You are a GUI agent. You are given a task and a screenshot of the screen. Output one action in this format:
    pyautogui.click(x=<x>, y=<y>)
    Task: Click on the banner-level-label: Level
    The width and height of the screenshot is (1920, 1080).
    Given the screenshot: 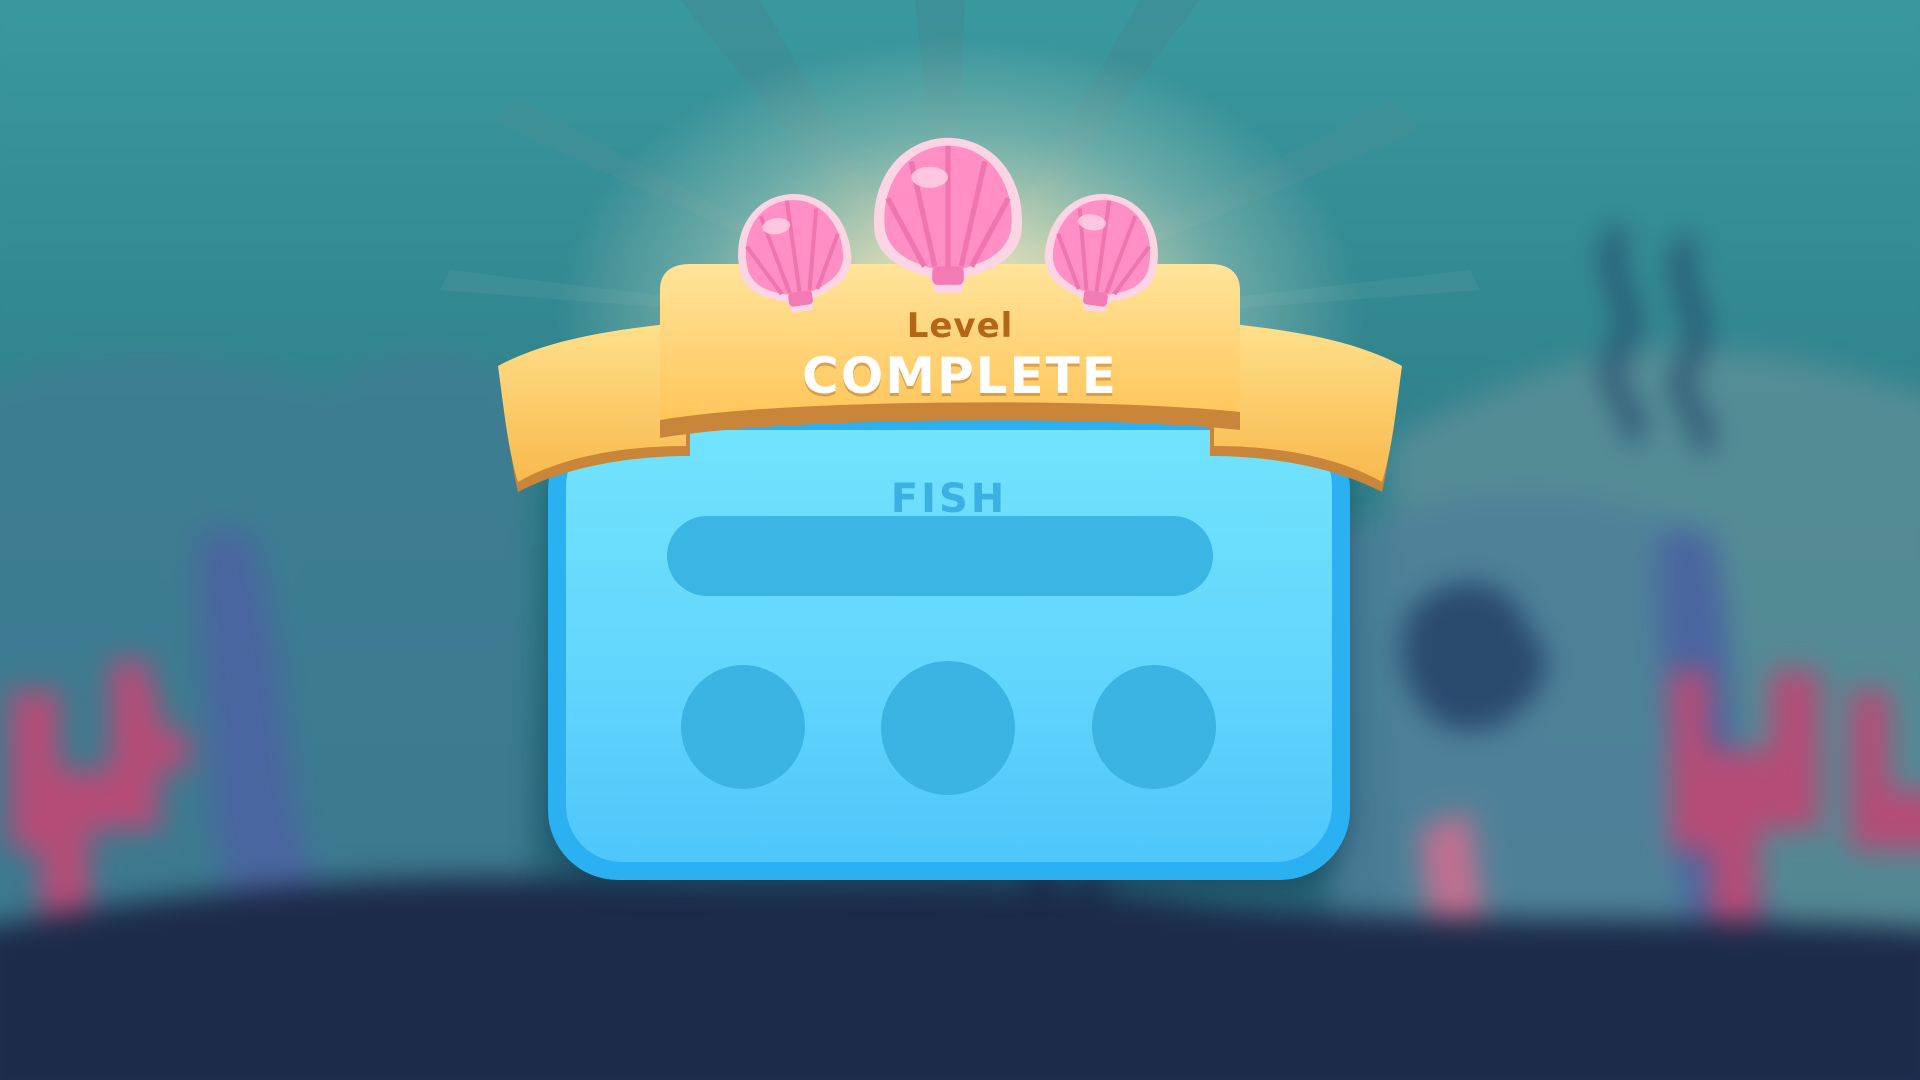 What is the action you would take?
    pyautogui.click(x=960, y=326)
    